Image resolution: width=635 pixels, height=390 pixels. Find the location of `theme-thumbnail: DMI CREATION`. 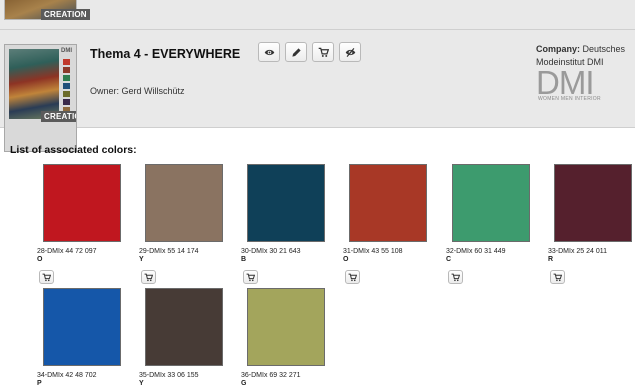

theme-thumbnail: DMI CREATION is located at coordinates (40, 98).